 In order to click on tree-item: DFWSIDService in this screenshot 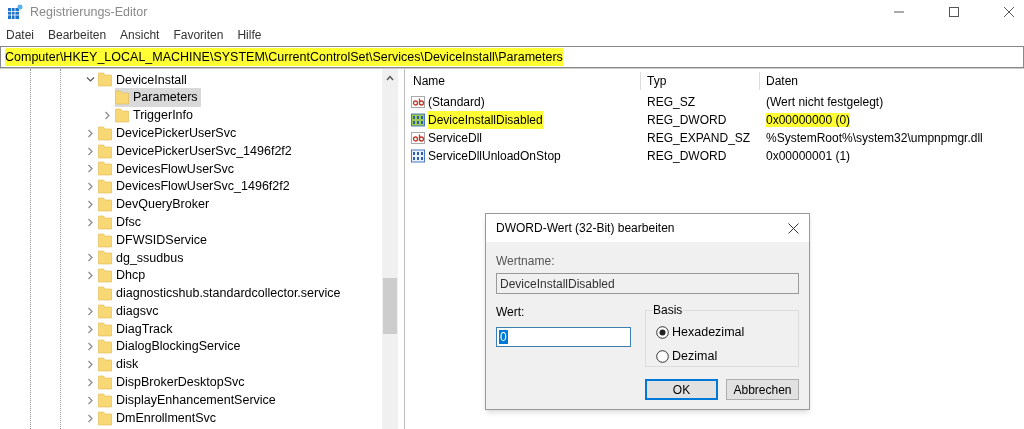, I will do `click(154, 240)`.